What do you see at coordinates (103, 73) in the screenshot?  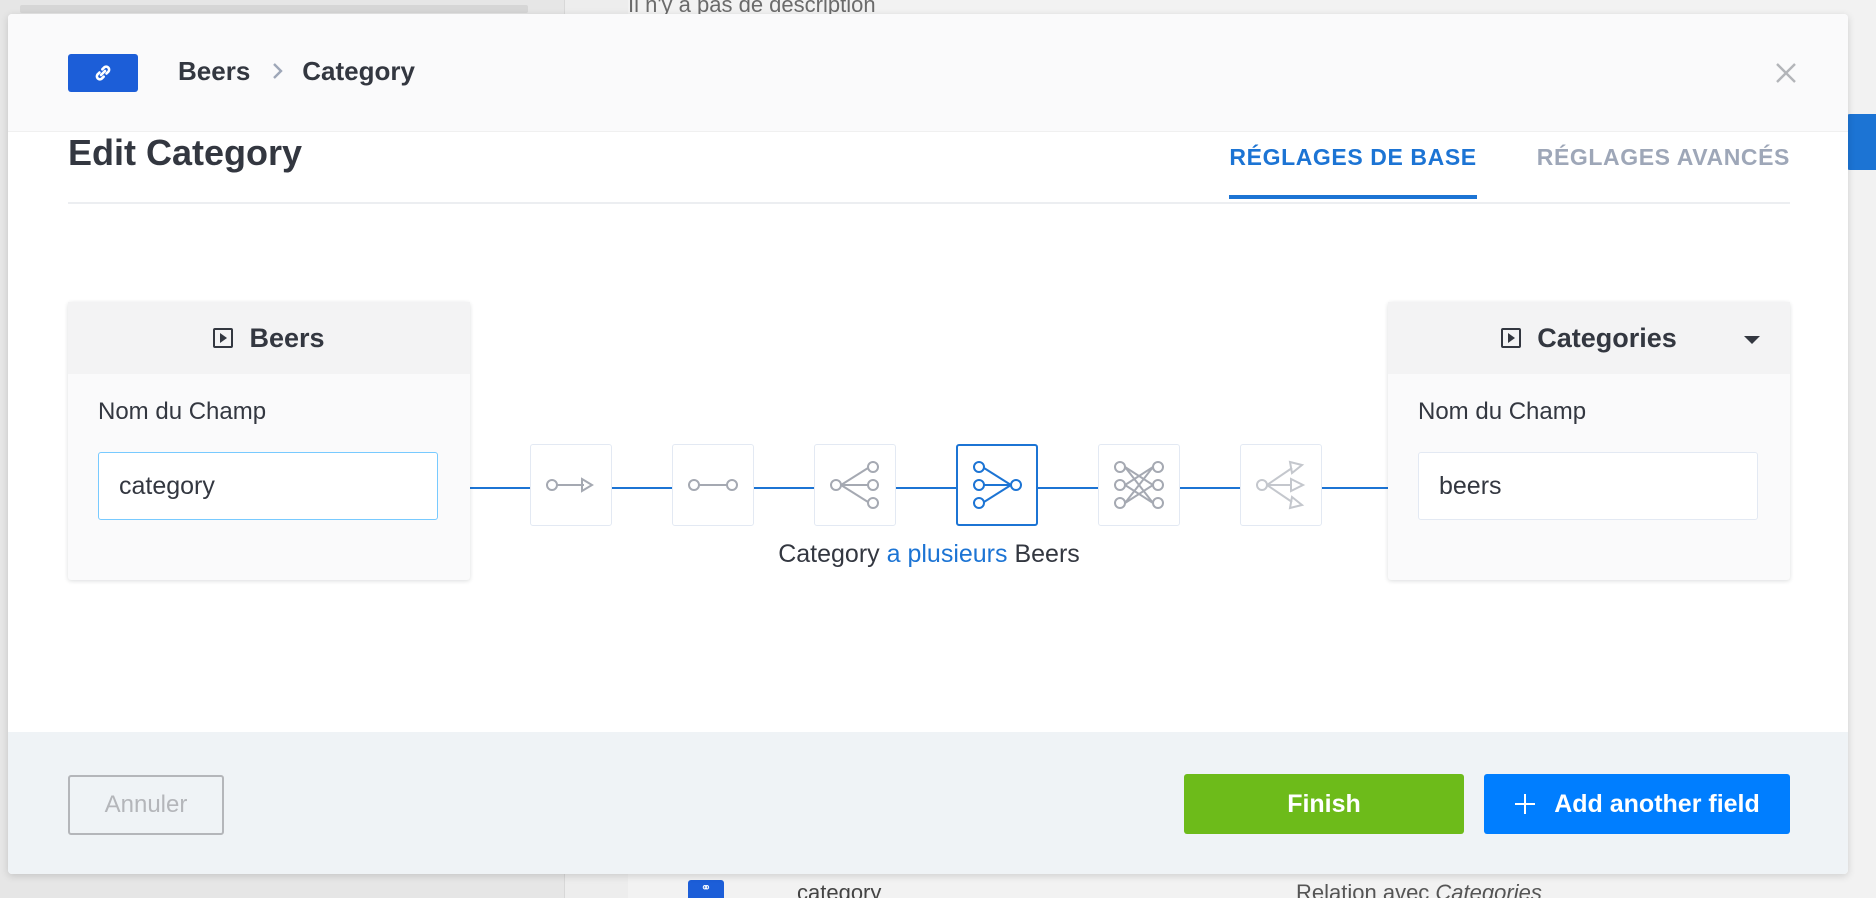 I see `link-icon` at bounding box center [103, 73].